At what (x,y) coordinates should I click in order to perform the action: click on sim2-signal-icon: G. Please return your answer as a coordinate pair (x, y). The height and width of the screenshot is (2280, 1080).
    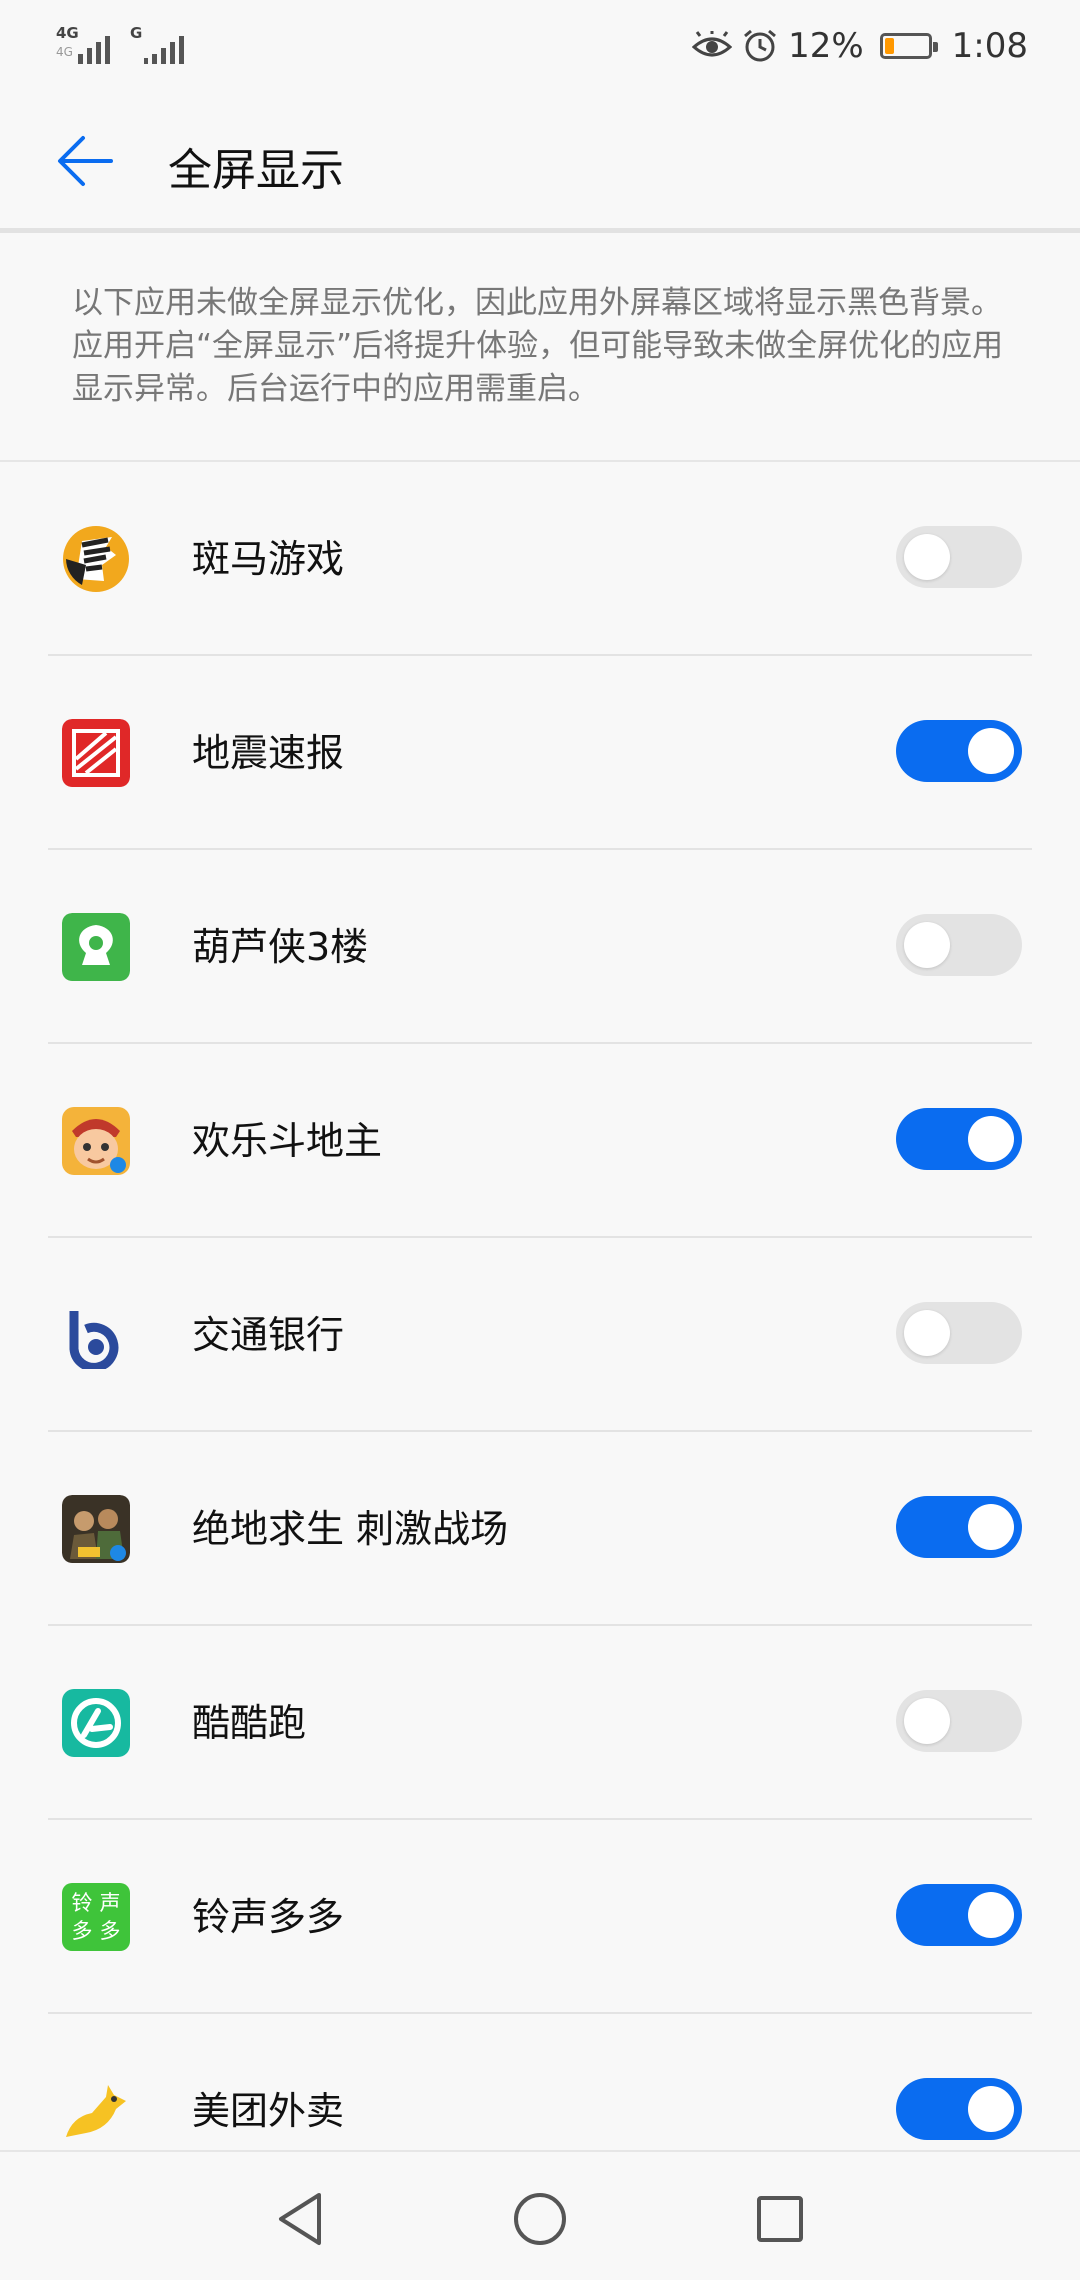
    Looking at the image, I should click on (157, 45).